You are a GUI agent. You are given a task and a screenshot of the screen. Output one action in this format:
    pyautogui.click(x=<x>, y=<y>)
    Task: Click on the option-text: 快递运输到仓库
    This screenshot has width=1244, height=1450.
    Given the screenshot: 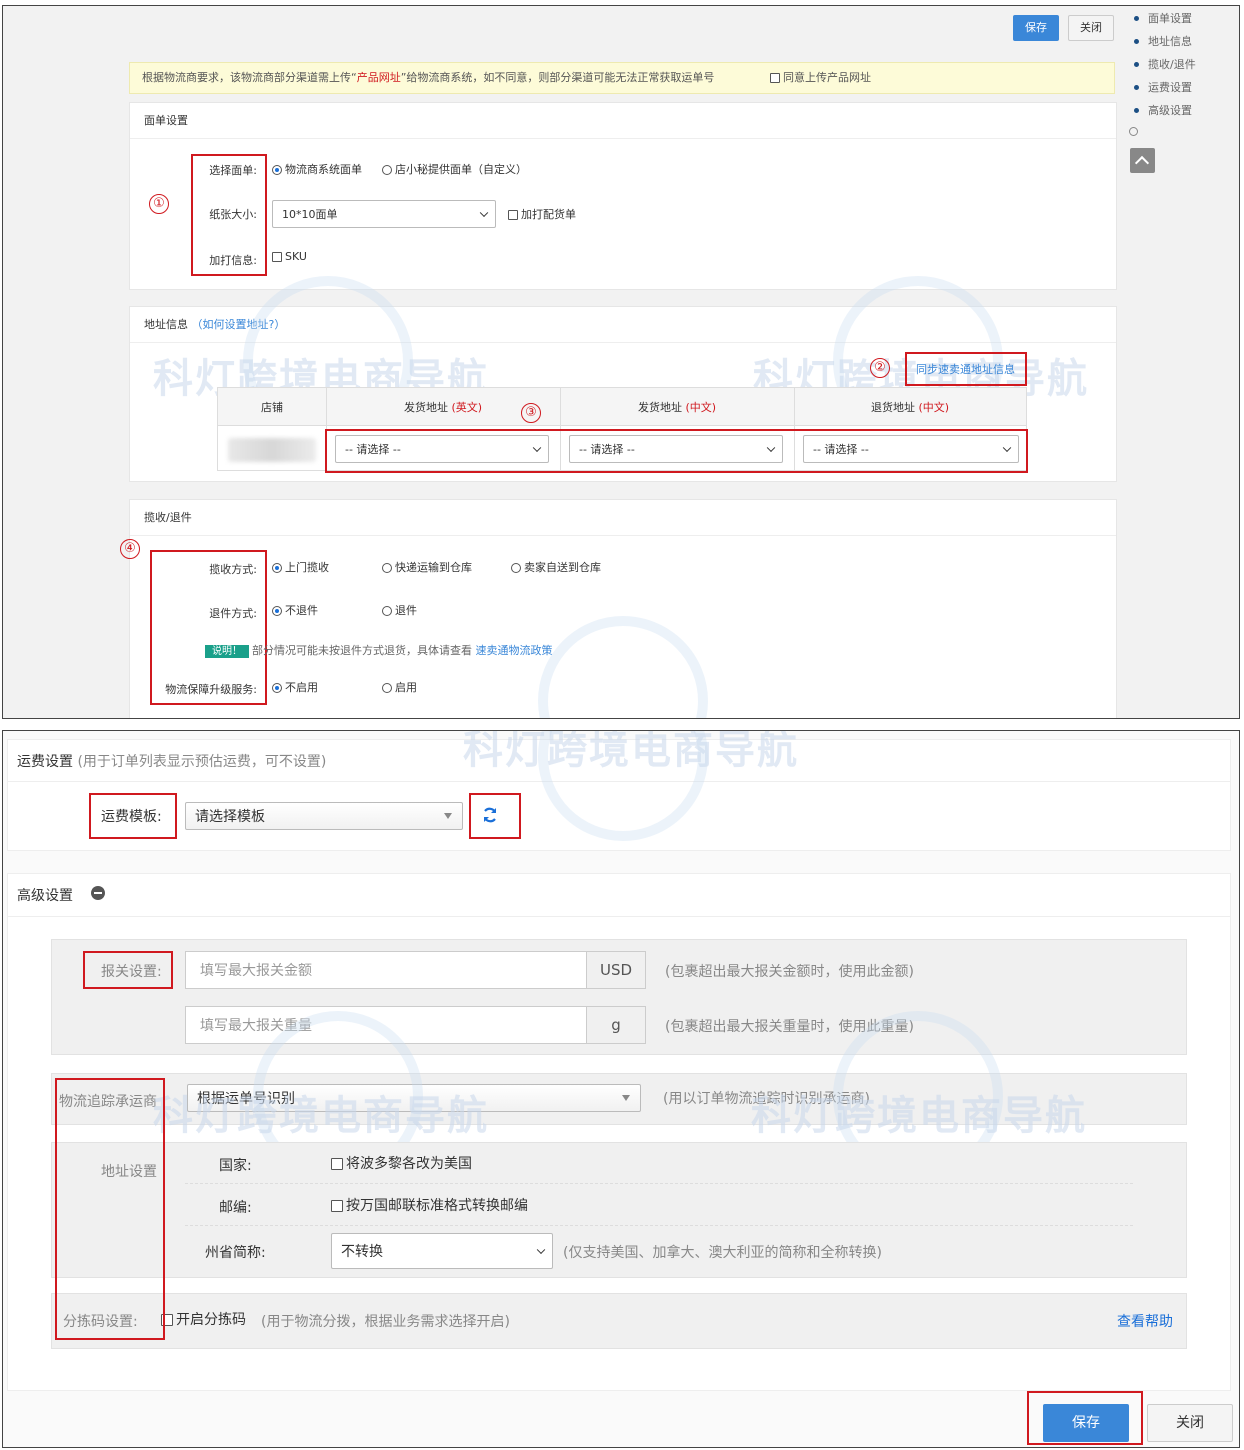 What is the action you would take?
    pyautogui.click(x=433, y=567)
    